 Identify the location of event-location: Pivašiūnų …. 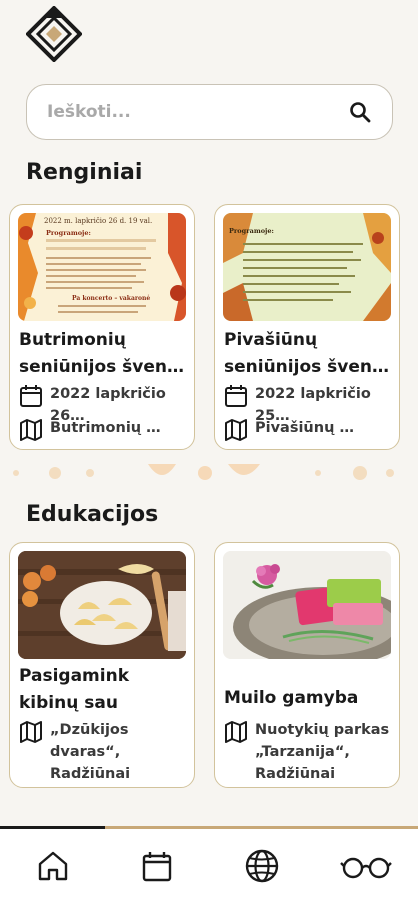
(304, 428).